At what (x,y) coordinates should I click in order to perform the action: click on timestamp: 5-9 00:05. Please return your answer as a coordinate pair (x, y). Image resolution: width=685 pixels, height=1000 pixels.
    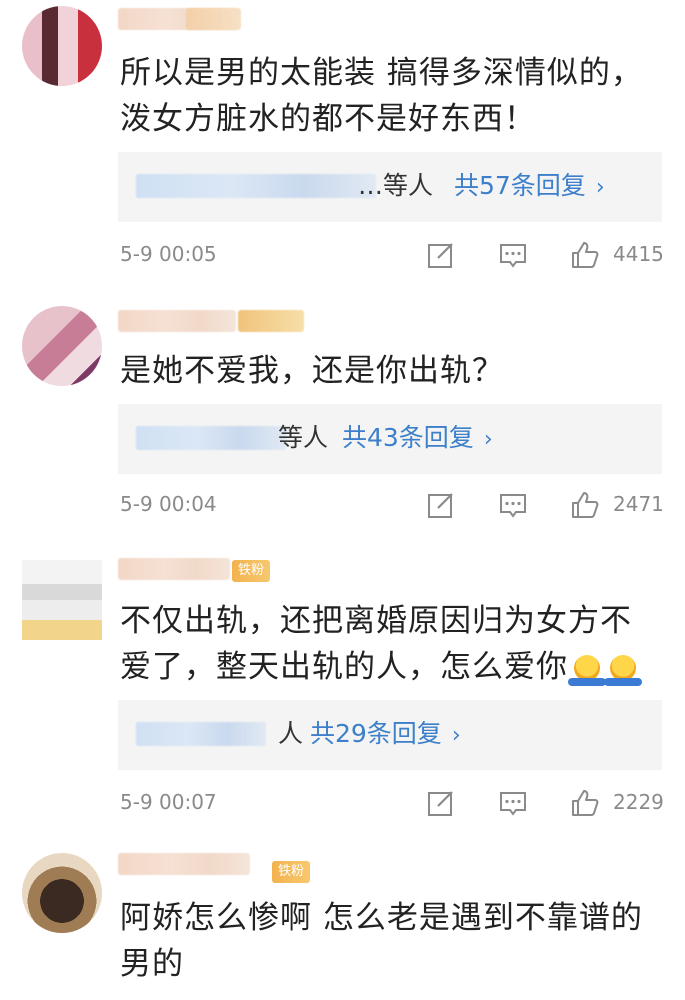
    Looking at the image, I should click on (168, 254).